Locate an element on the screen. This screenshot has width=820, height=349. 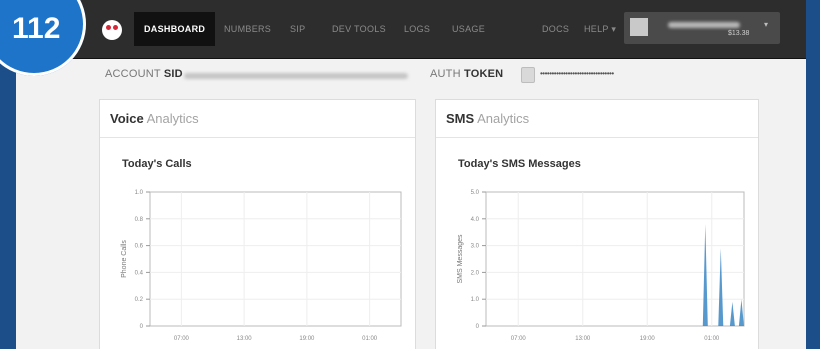
y-tick-label: 0.8 is located at coordinates (139, 220).